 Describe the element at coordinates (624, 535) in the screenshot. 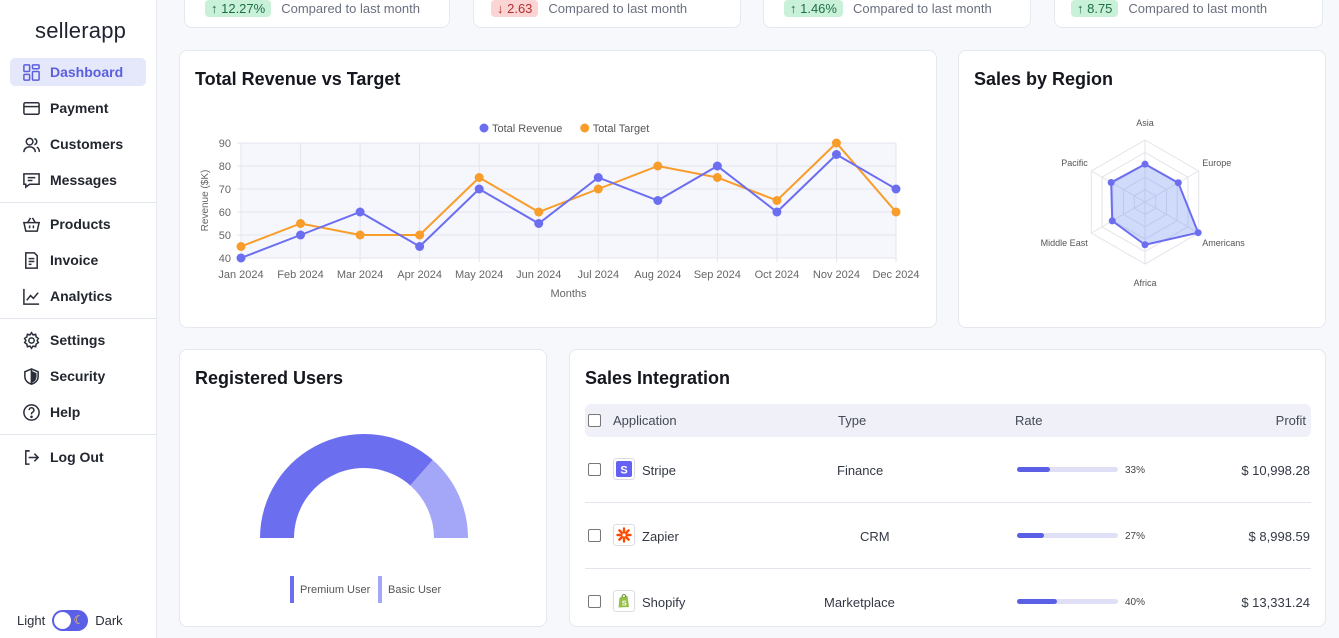

I see `zapier-icon` at that location.